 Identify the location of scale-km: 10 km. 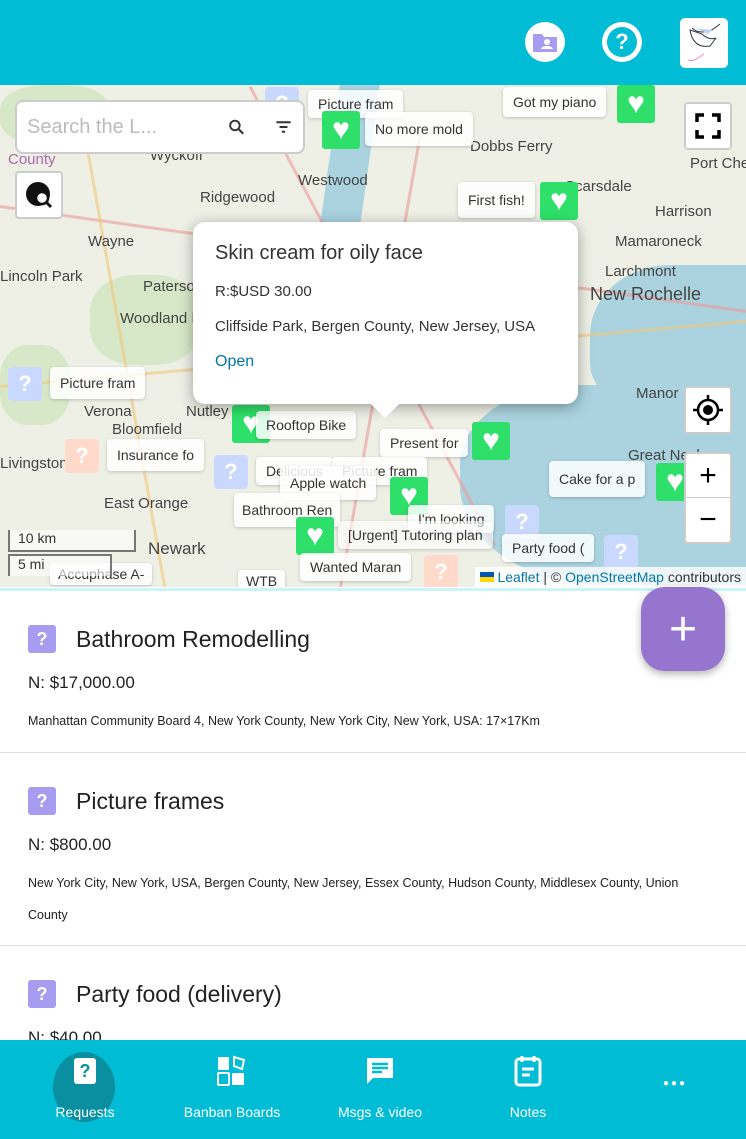
(72, 541).